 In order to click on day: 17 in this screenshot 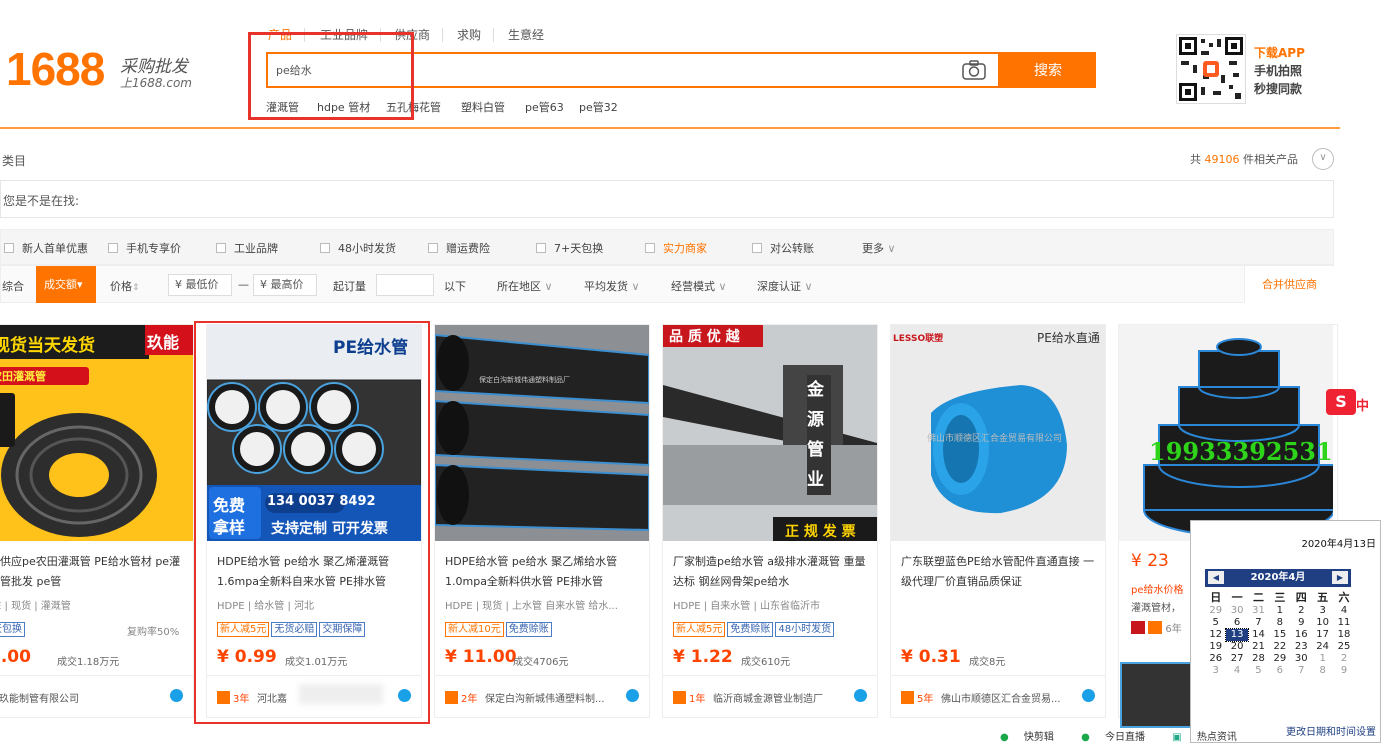, I will do `click(1322, 635)`.